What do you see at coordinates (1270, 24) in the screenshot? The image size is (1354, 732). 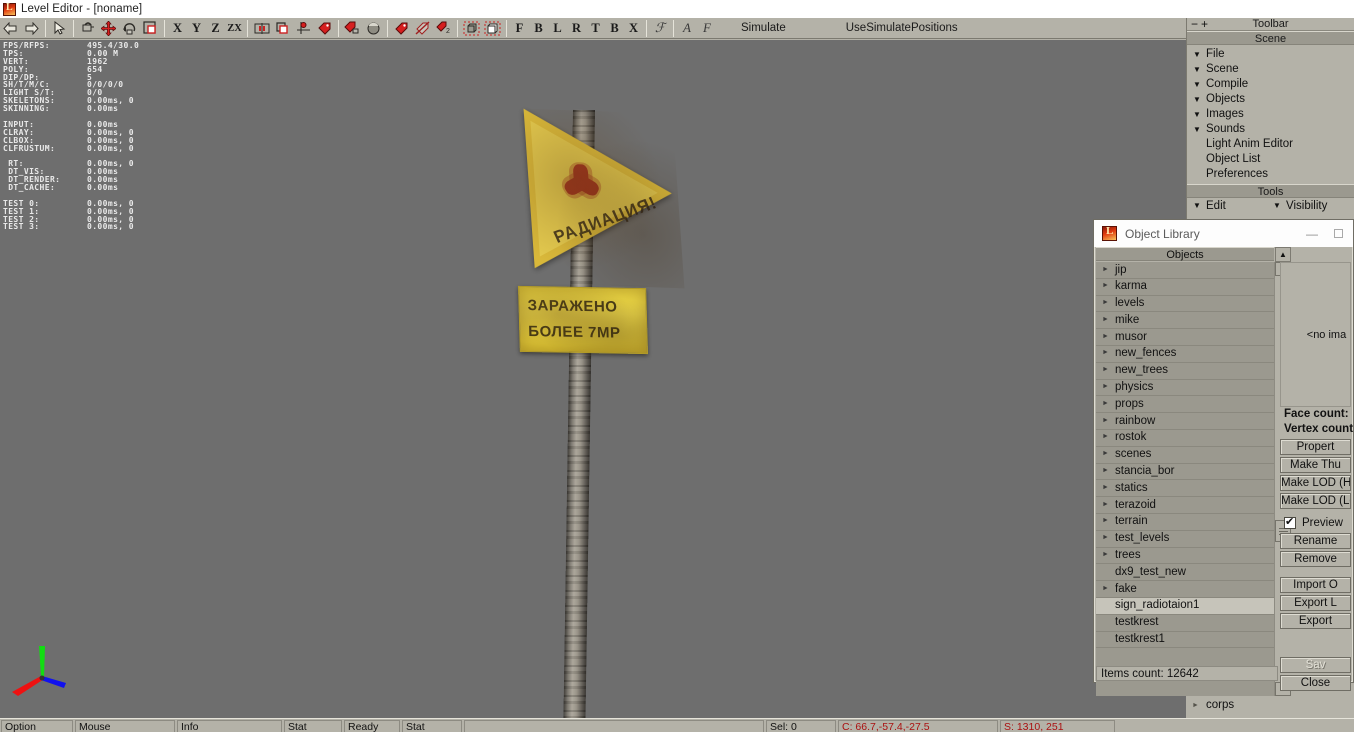 I see `dock-toolbar-grip: −+ Toolbar` at bounding box center [1270, 24].